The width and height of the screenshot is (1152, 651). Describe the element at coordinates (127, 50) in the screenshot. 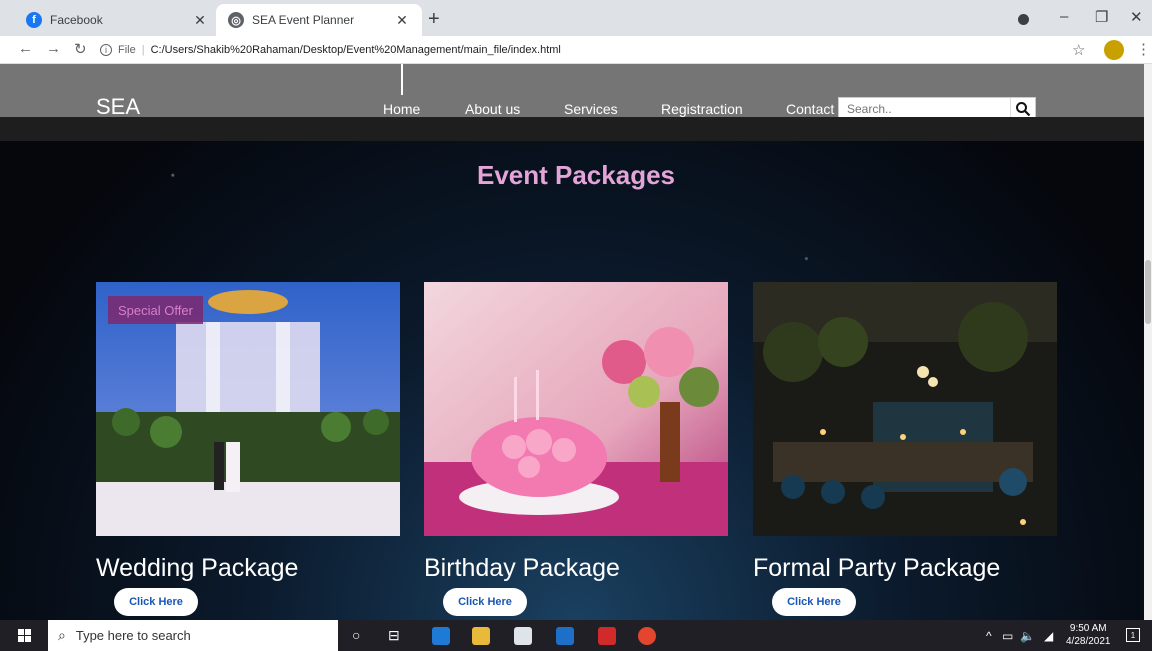

I see `url-scheme: File` at that location.